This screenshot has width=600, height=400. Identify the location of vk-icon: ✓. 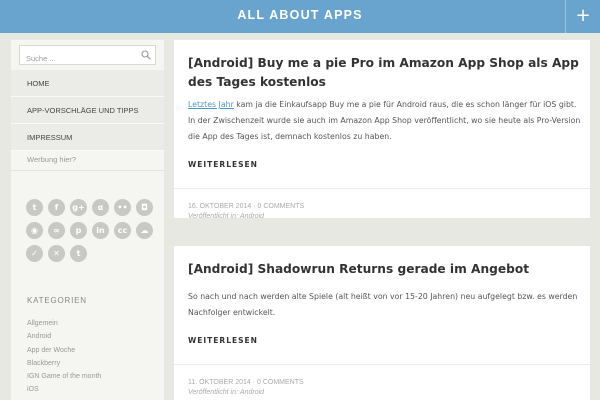
(34, 253).